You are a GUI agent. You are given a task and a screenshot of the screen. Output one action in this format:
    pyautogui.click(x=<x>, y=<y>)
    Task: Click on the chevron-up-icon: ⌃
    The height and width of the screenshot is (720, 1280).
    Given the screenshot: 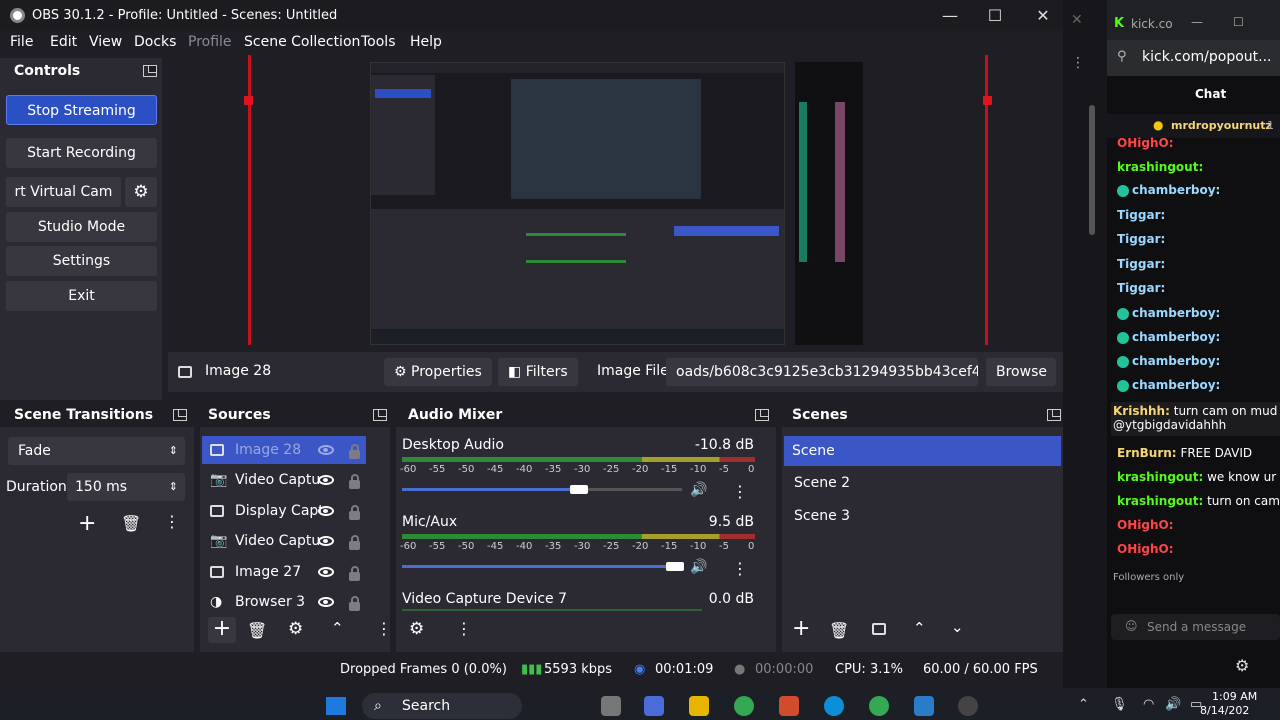 What is the action you would take?
    pyautogui.click(x=1083, y=704)
    